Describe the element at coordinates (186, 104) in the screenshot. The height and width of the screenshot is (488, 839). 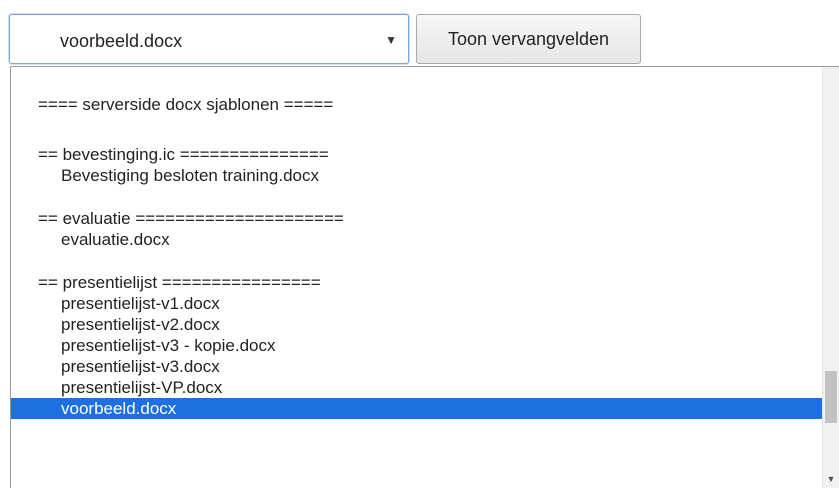
I see `option-group-header: ==== serverside docx sjablonen =====` at that location.